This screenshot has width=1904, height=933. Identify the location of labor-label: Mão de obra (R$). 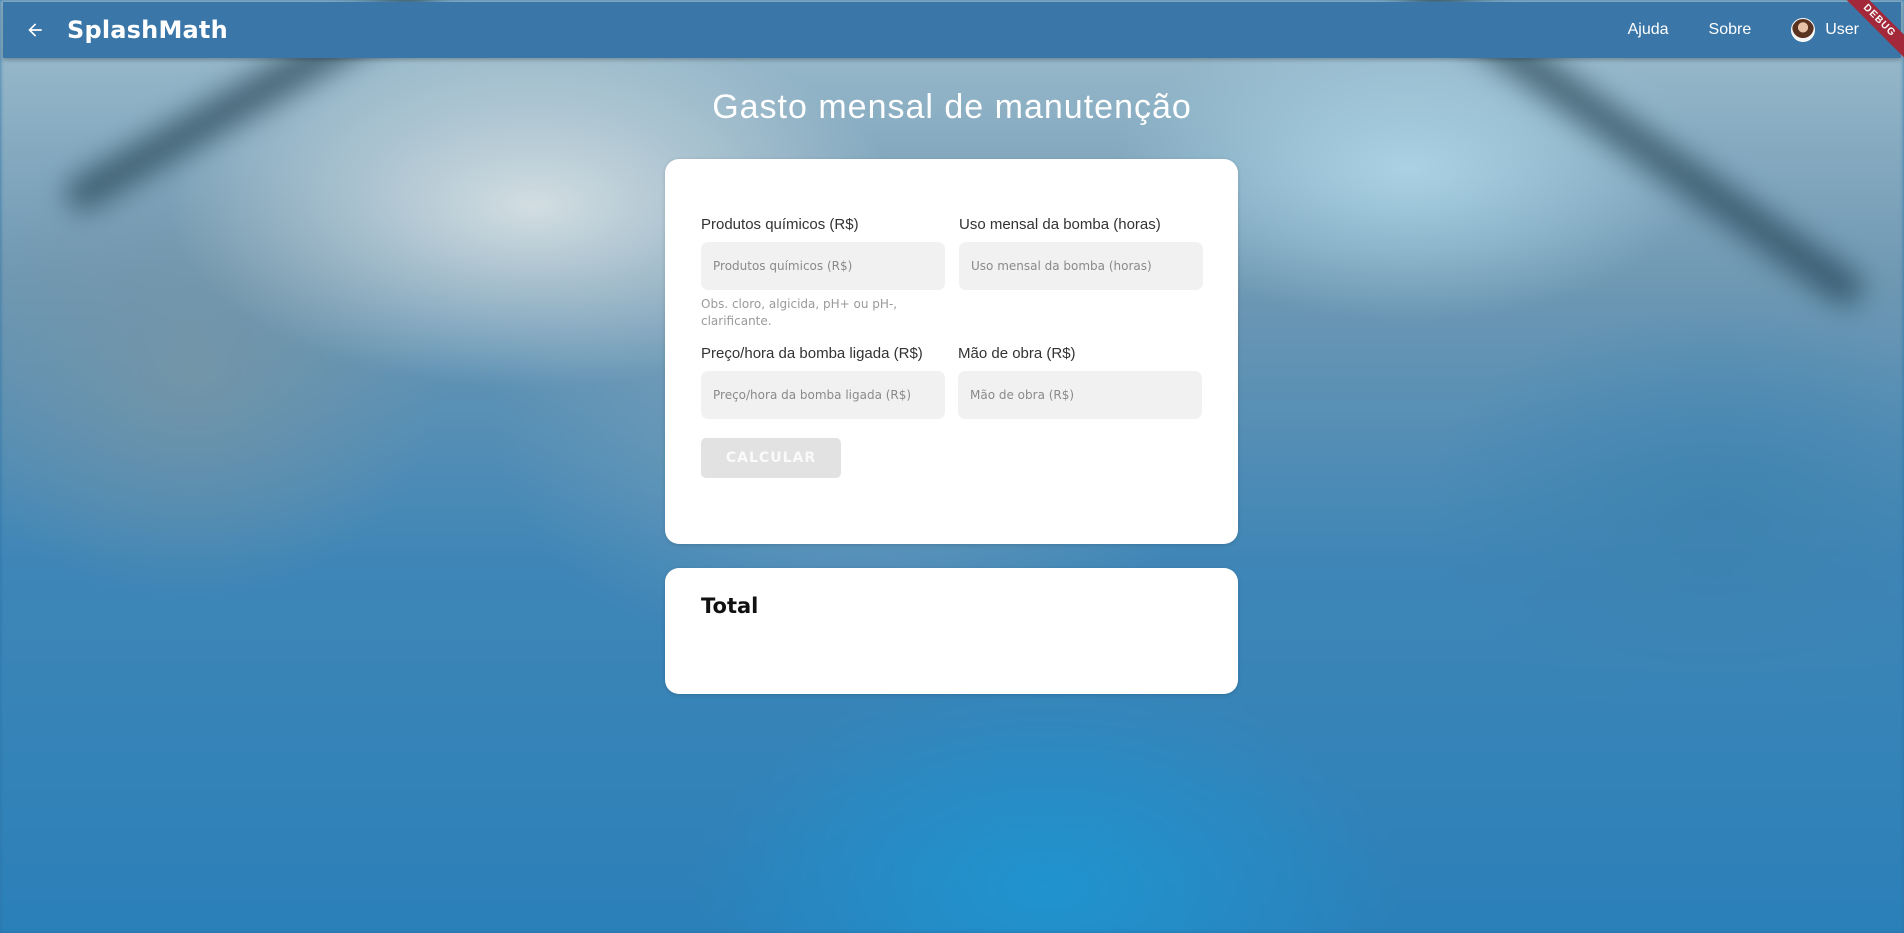
(1017, 353).